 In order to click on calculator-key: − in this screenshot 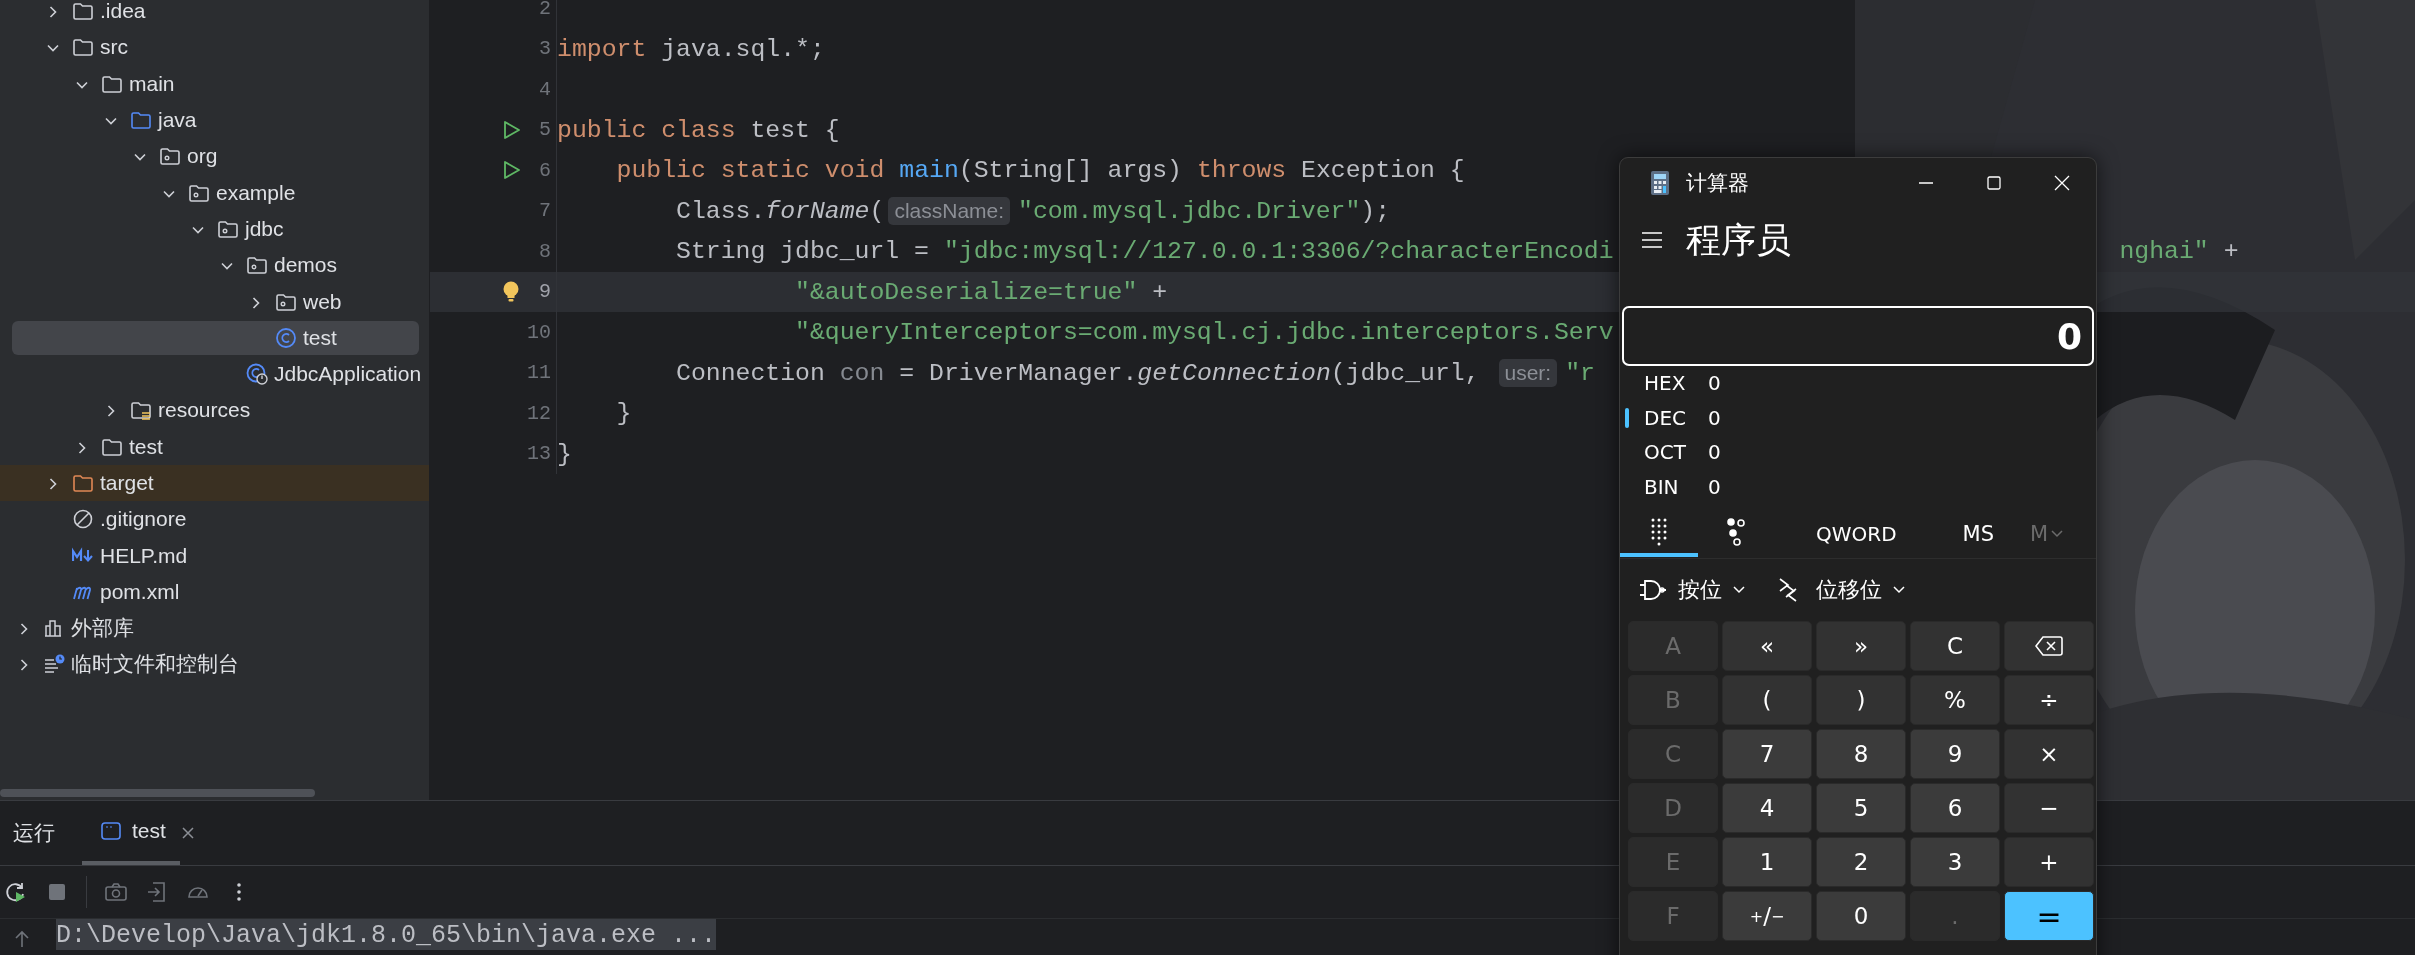, I will do `click(2049, 808)`.